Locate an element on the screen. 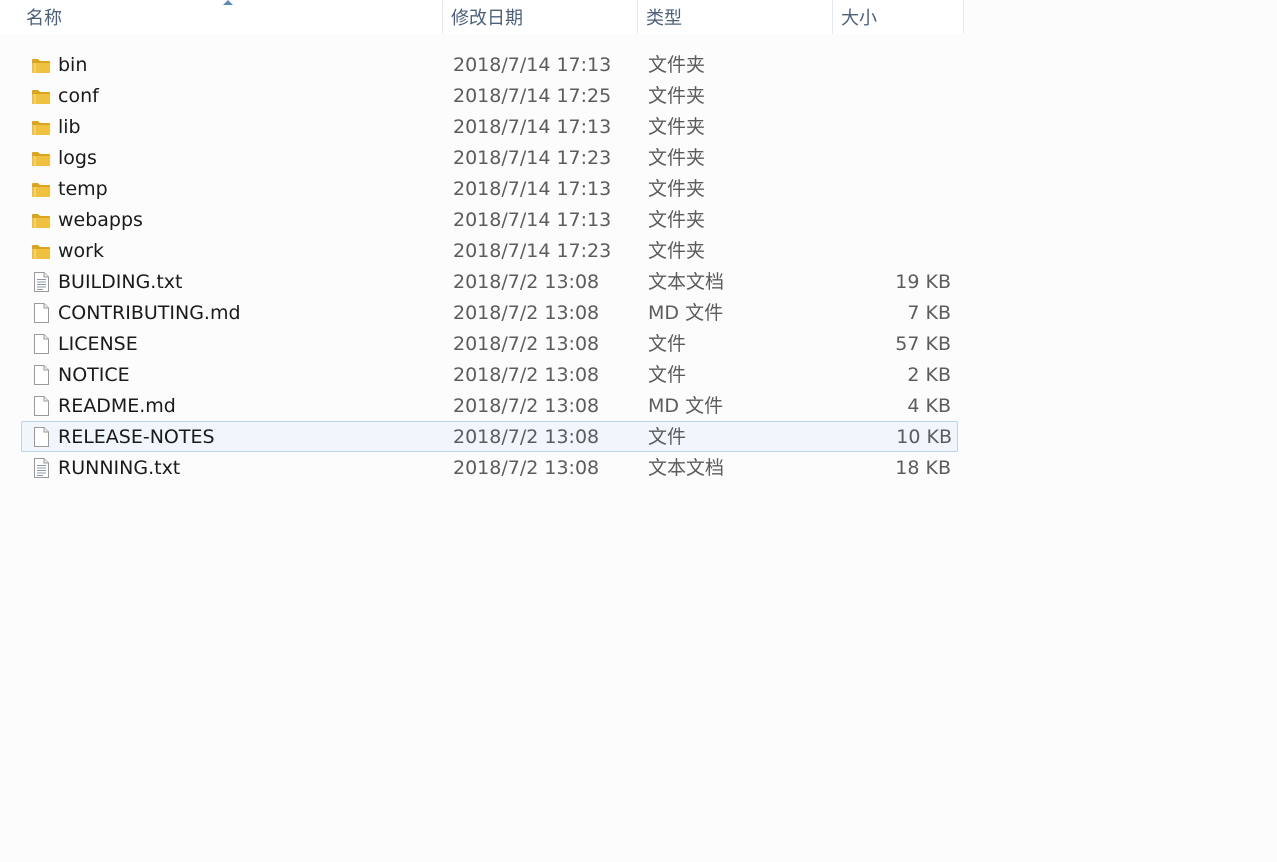  file-name: temp is located at coordinates (83, 189).